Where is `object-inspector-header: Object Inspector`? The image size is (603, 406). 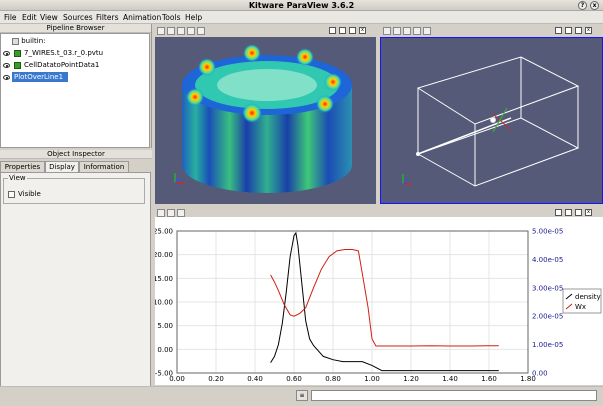
object-inspector-header: Object Inspector is located at coordinates (76, 154).